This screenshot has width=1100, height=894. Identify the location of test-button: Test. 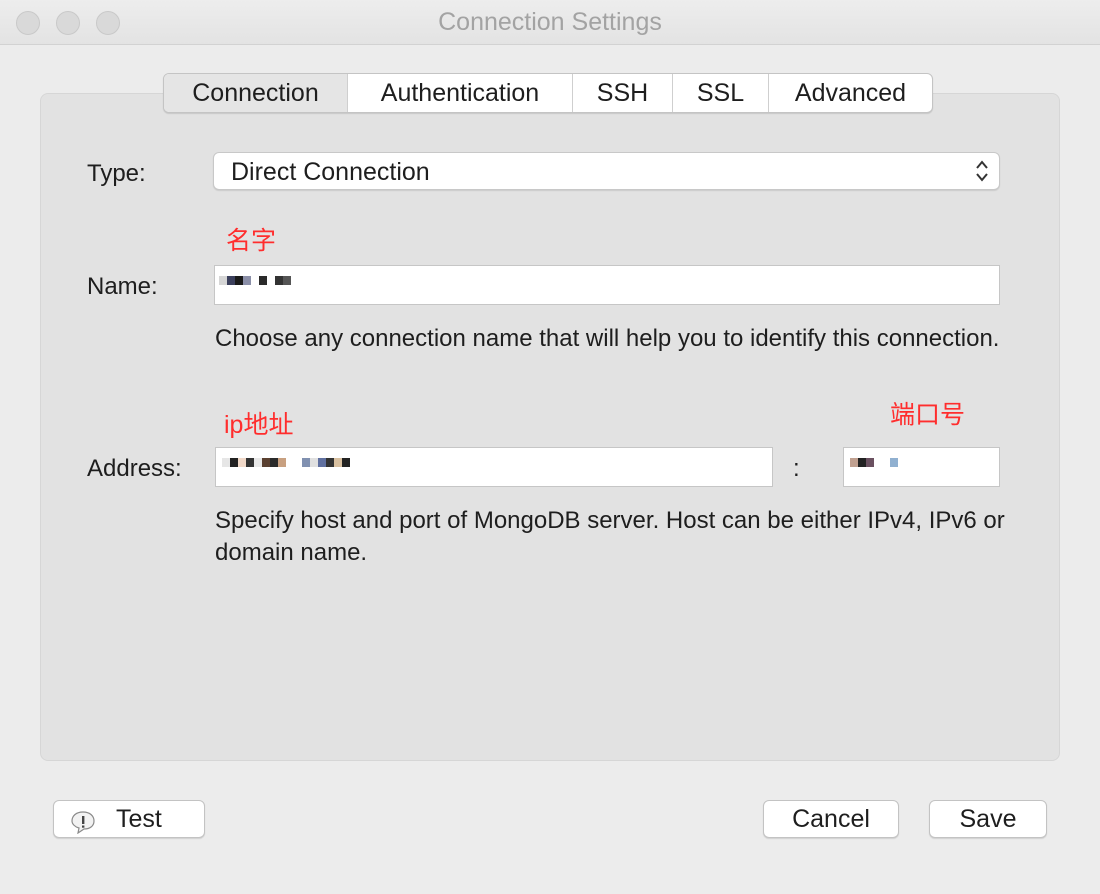
(129, 819).